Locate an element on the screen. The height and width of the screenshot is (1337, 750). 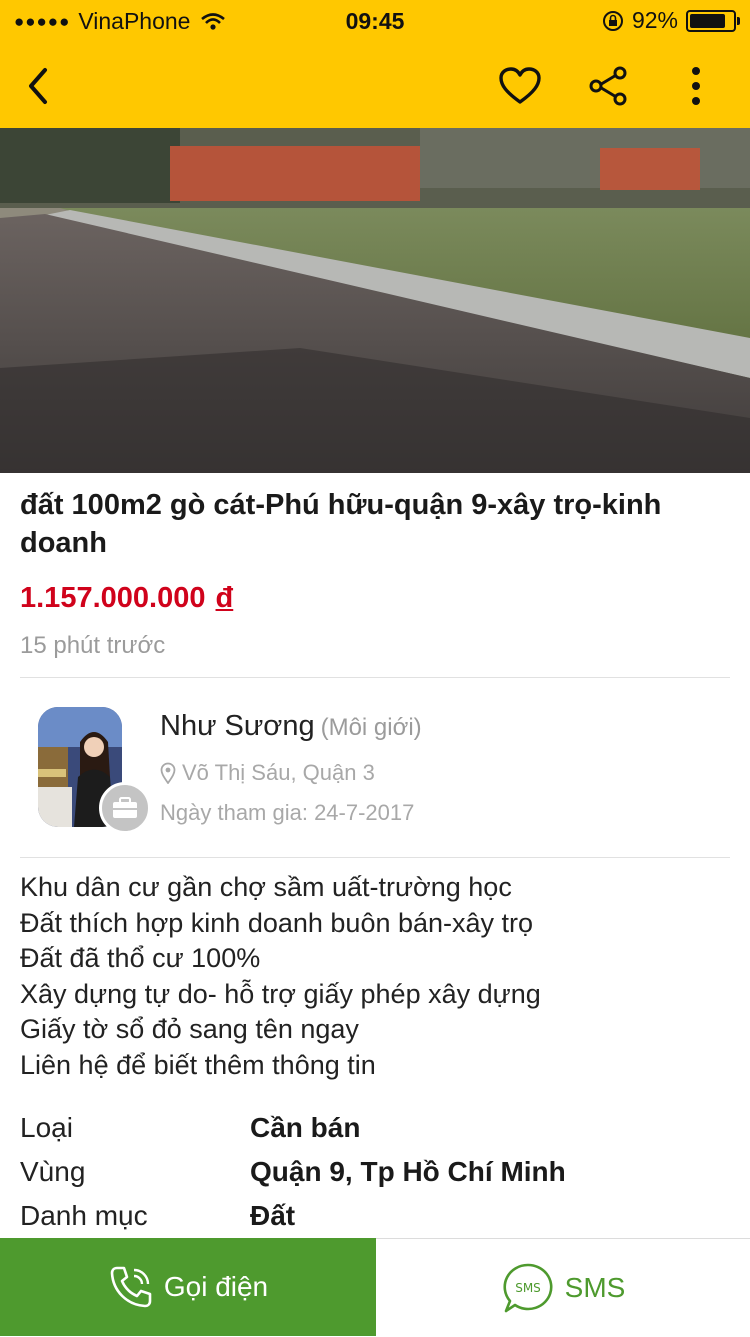
seller-location: Võ Thị Sáu, Quận 3 is located at coordinates (267, 773).